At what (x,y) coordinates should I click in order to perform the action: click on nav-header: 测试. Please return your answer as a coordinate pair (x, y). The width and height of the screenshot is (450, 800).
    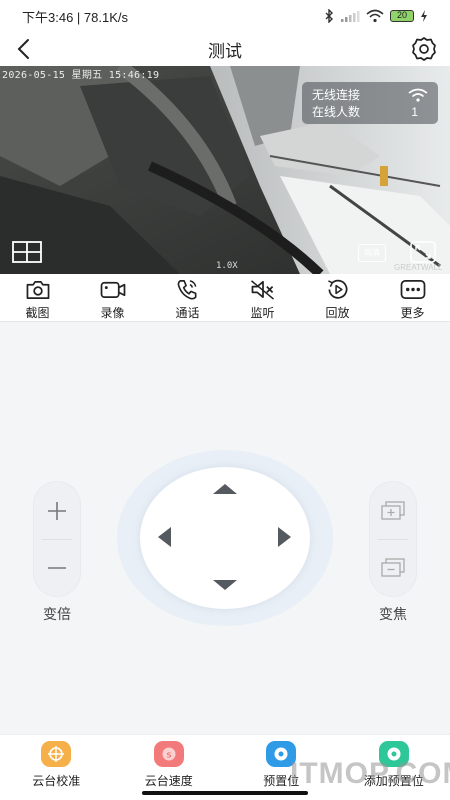
    Looking at the image, I should click on (225, 49).